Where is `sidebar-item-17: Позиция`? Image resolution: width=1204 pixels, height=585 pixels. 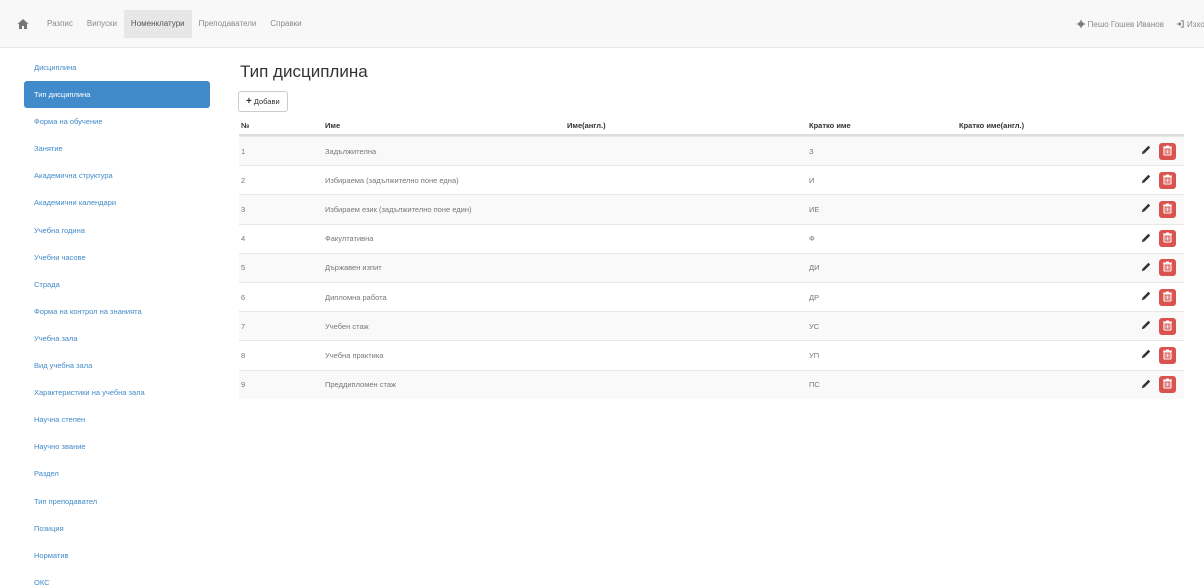 sidebar-item-17: Позиция is located at coordinates (117, 528).